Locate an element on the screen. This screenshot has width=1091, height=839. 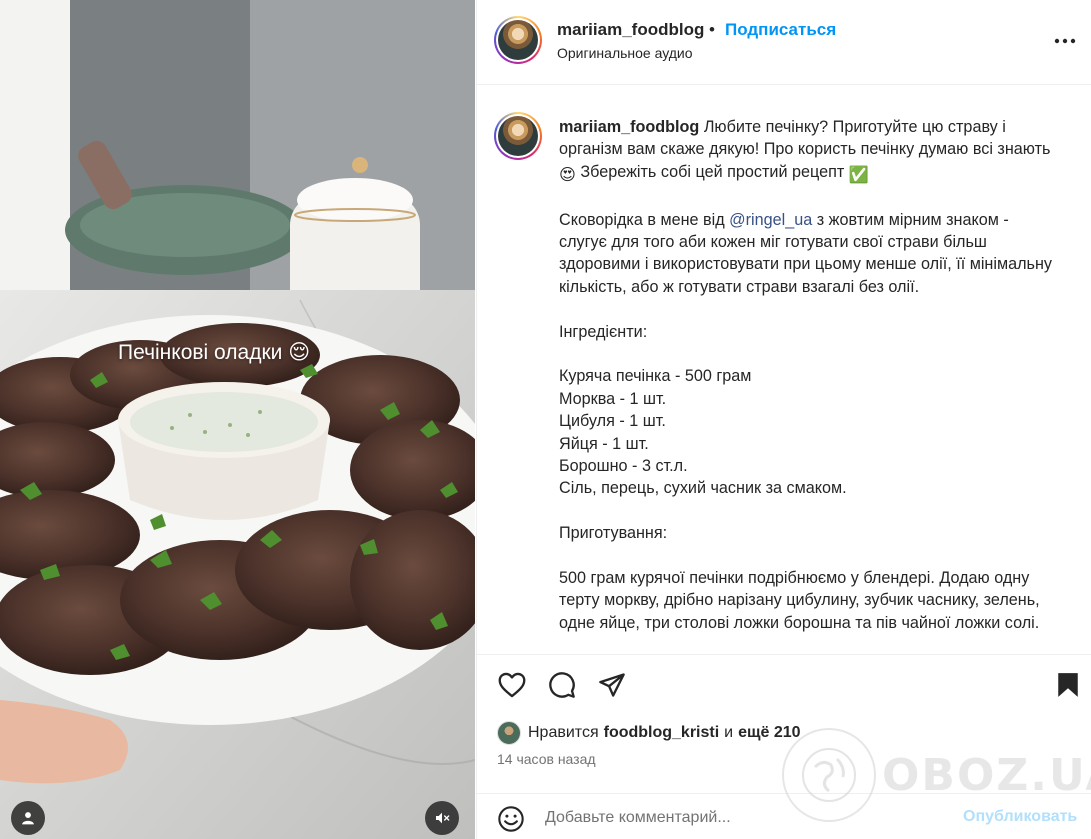
tagged-users-button is located at coordinates (28, 818).